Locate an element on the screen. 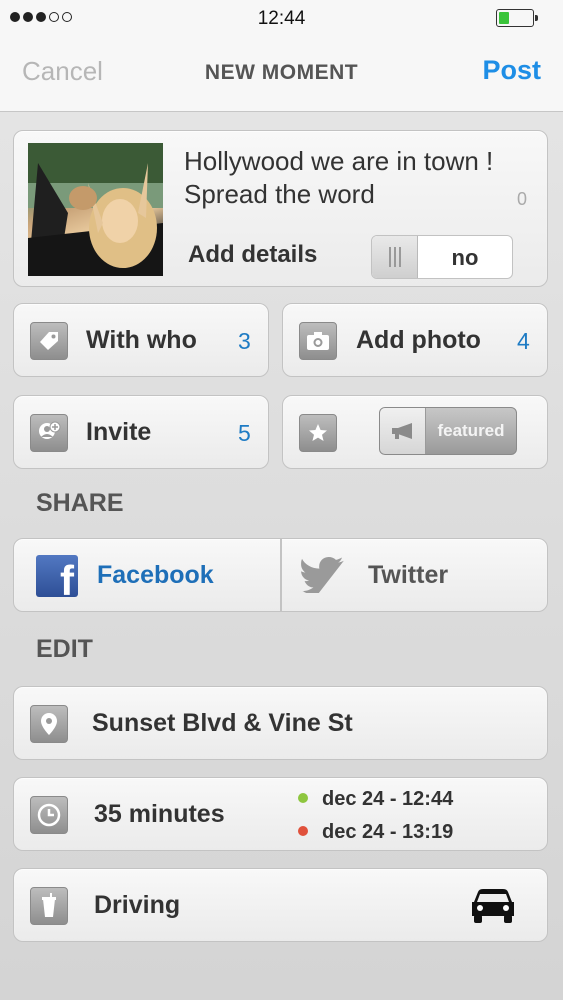 The height and width of the screenshot is (1000, 563). featured-toggle: featured is located at coordinates (448, 431).